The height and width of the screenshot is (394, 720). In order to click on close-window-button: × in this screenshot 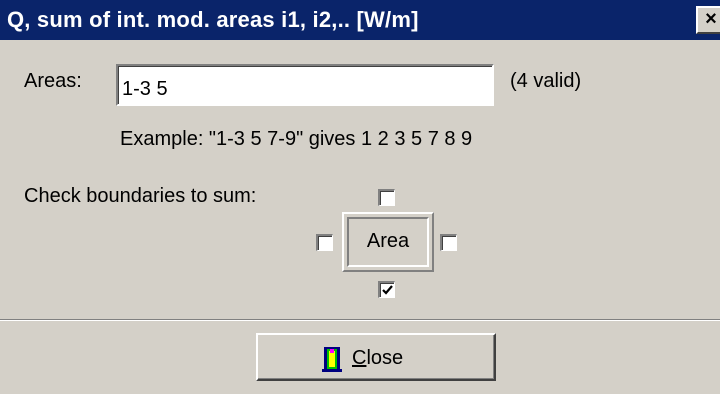, I will do `click(708, 20)`.